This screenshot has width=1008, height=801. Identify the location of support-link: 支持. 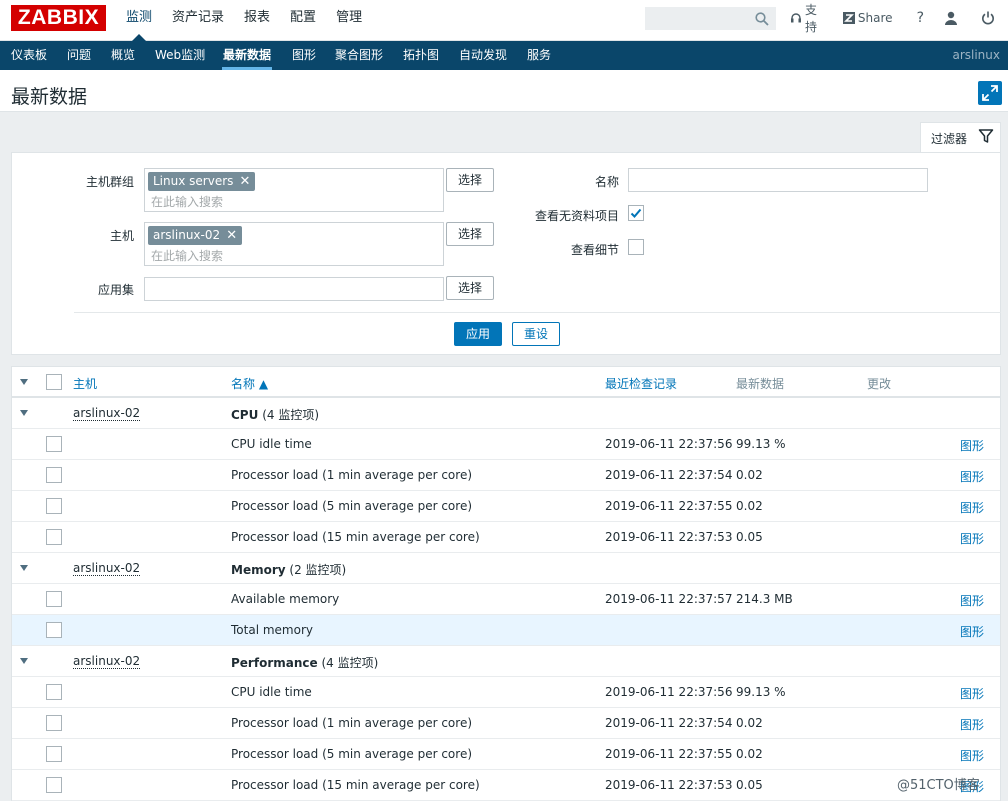
(809, 18).